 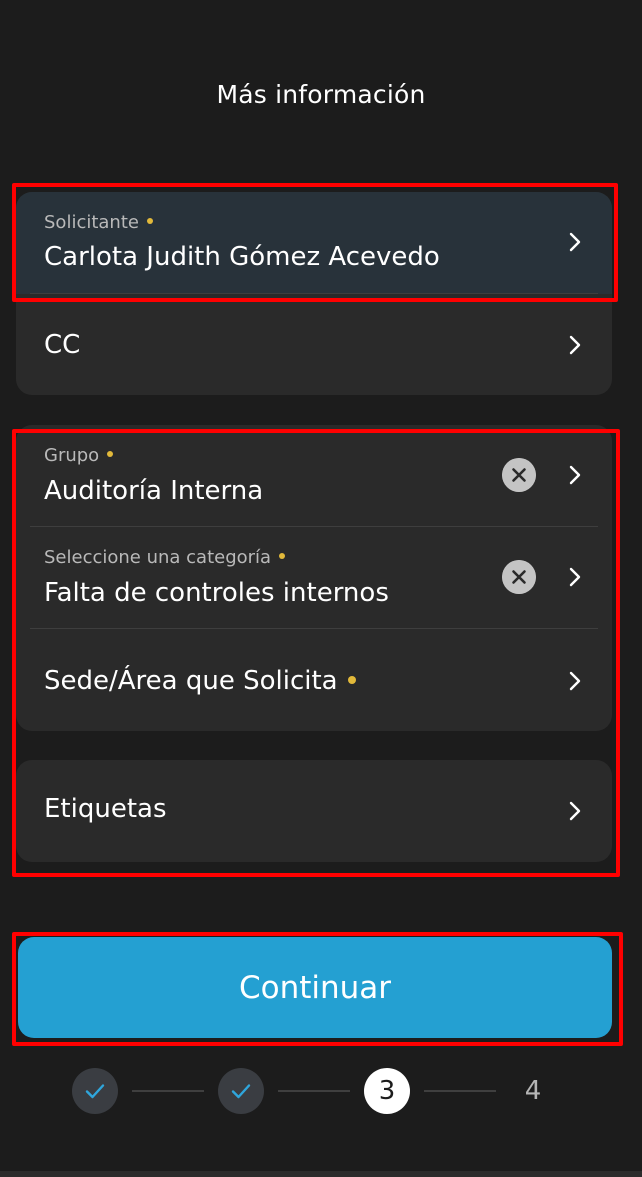 What do you see at coordinates (321, 94) in the screenshot?
I see `page-title: Más información` at bounding box center [321, 94].